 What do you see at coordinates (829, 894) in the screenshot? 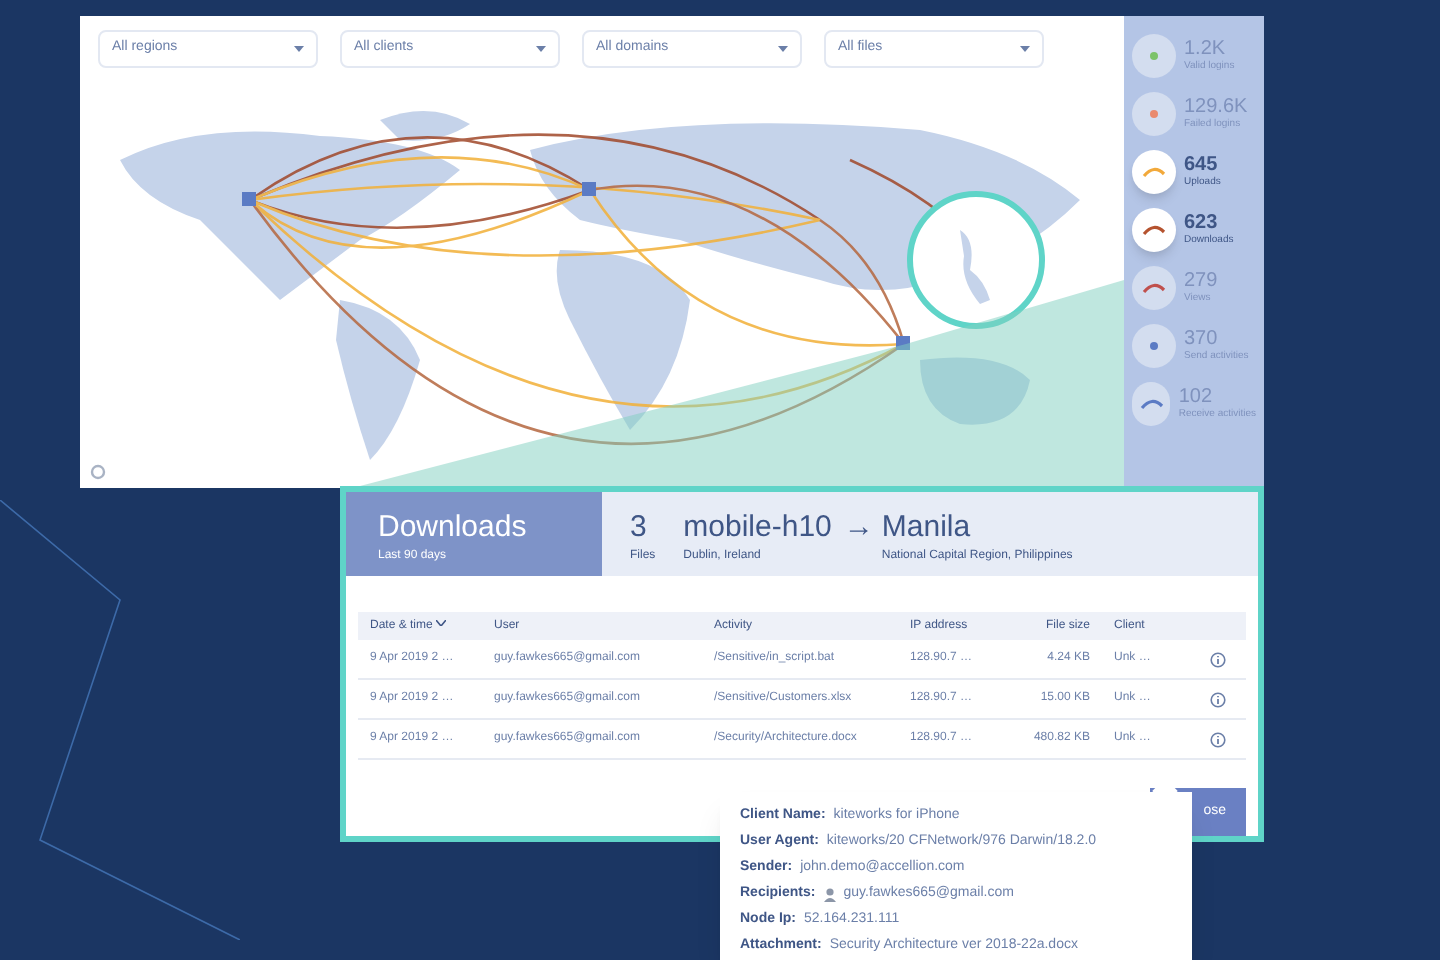
I see `user-icon` at bounding box center [829, 894].